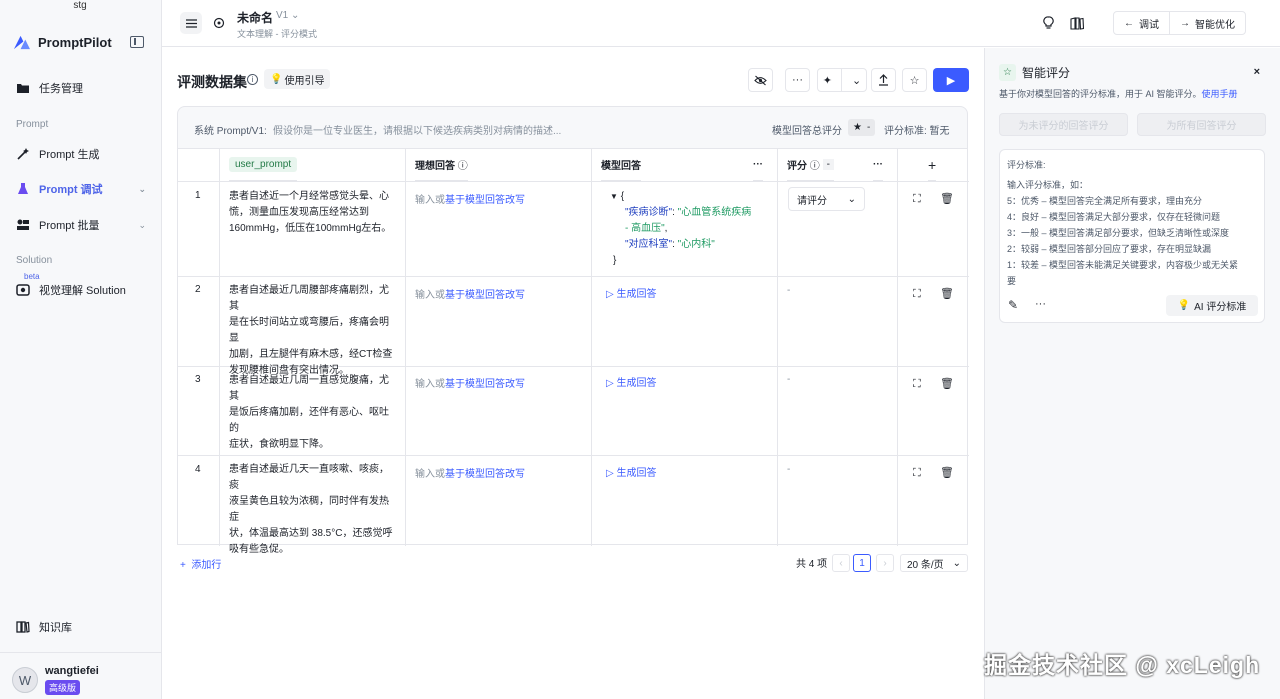 The width and height of the screenshot is (1280, 699). I want to click on edit-icon: ✎, so click(1013, 305).